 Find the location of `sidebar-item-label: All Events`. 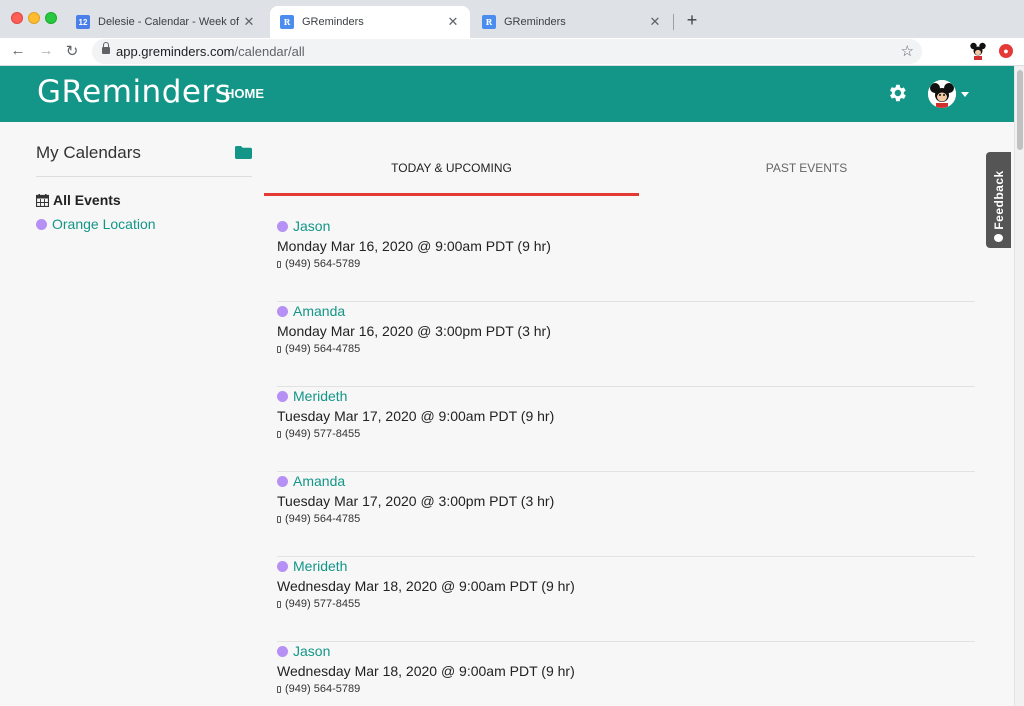

sidebar-item-label: All Events is located at coordinates (87, 200).